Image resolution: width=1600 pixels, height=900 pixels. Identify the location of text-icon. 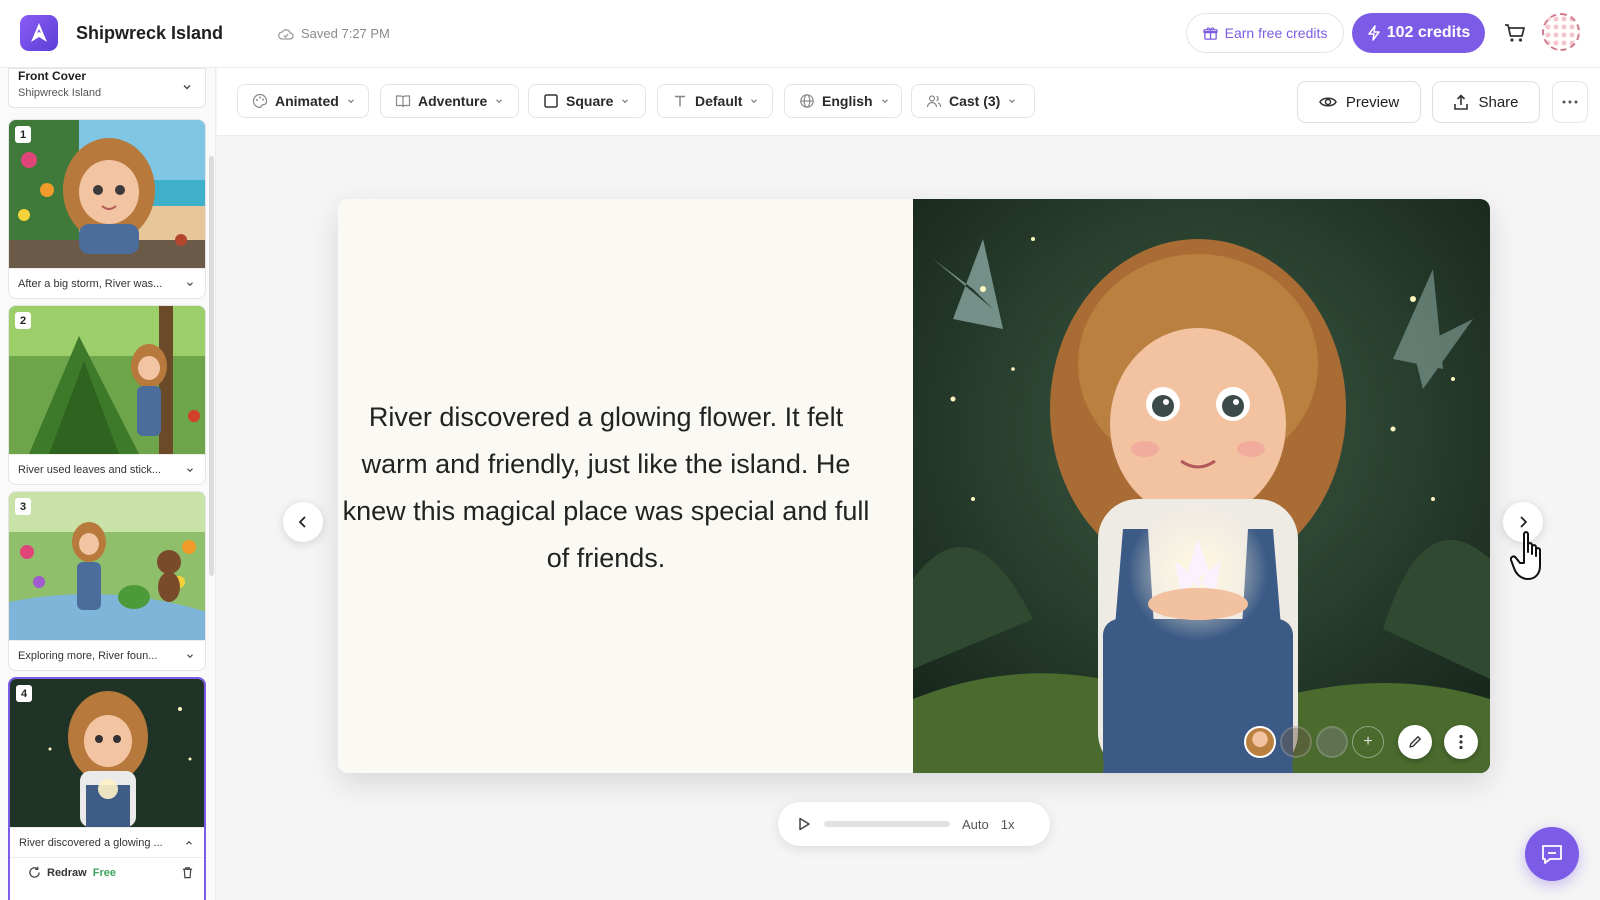
(680, 101).